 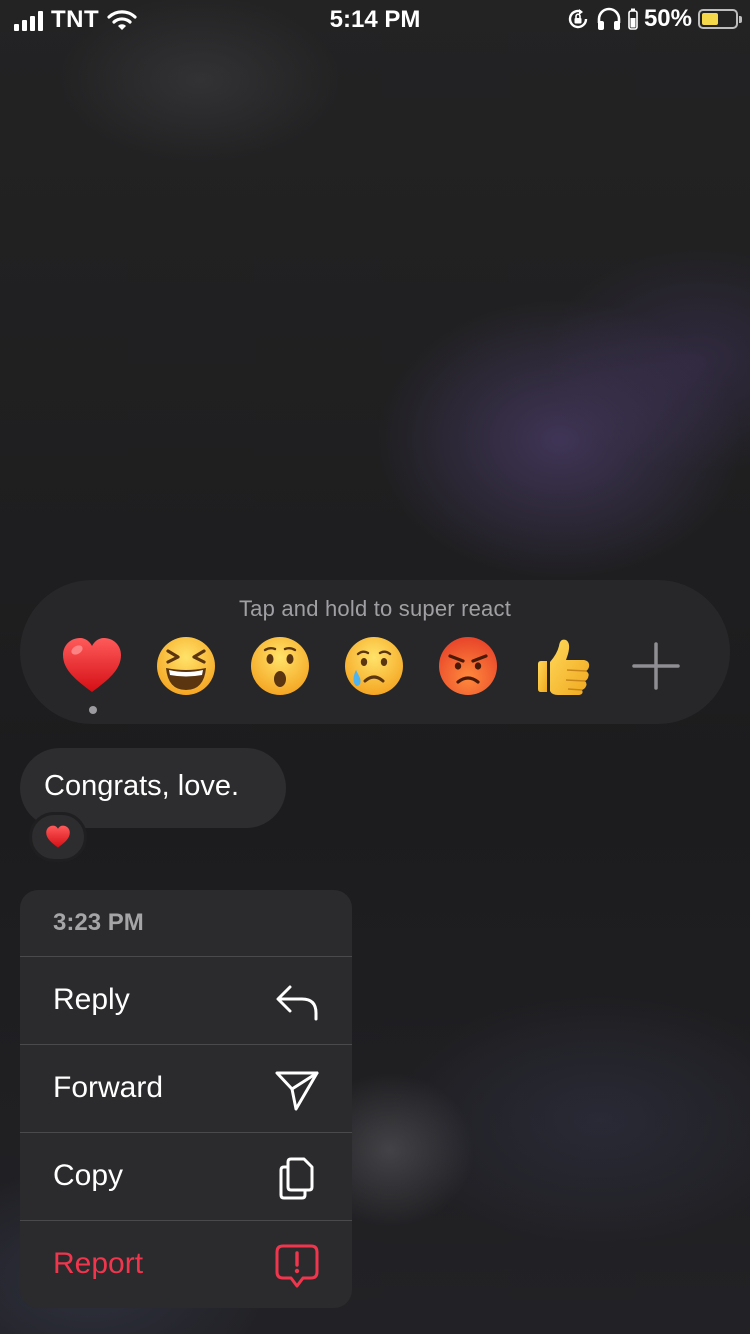 I want to click on battery-level-fill, so click(x=710, y=19).